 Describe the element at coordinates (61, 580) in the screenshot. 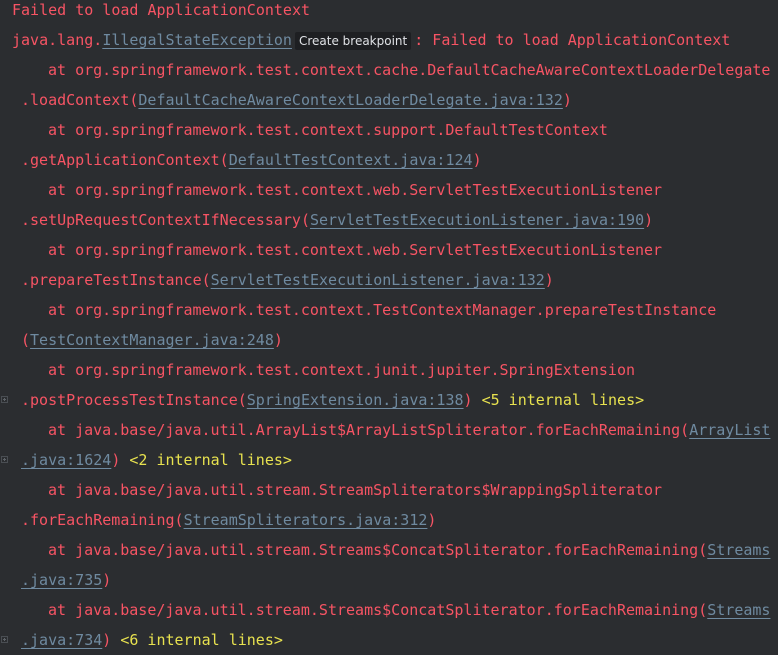

I see `source-link: .java:735` at that location.